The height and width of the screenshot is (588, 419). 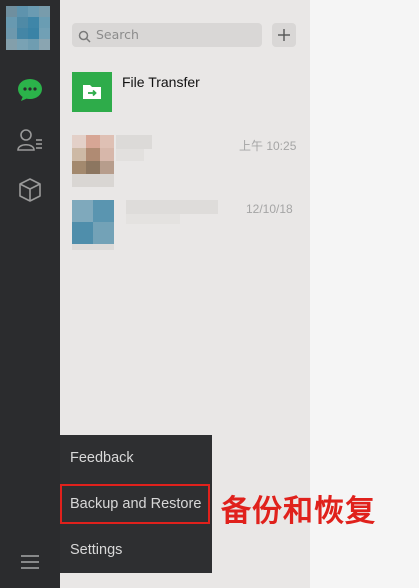 What do you see at coordinates (30, 562) in the screenshot?
I see `menu-icon` at bounding box center [30, 562].